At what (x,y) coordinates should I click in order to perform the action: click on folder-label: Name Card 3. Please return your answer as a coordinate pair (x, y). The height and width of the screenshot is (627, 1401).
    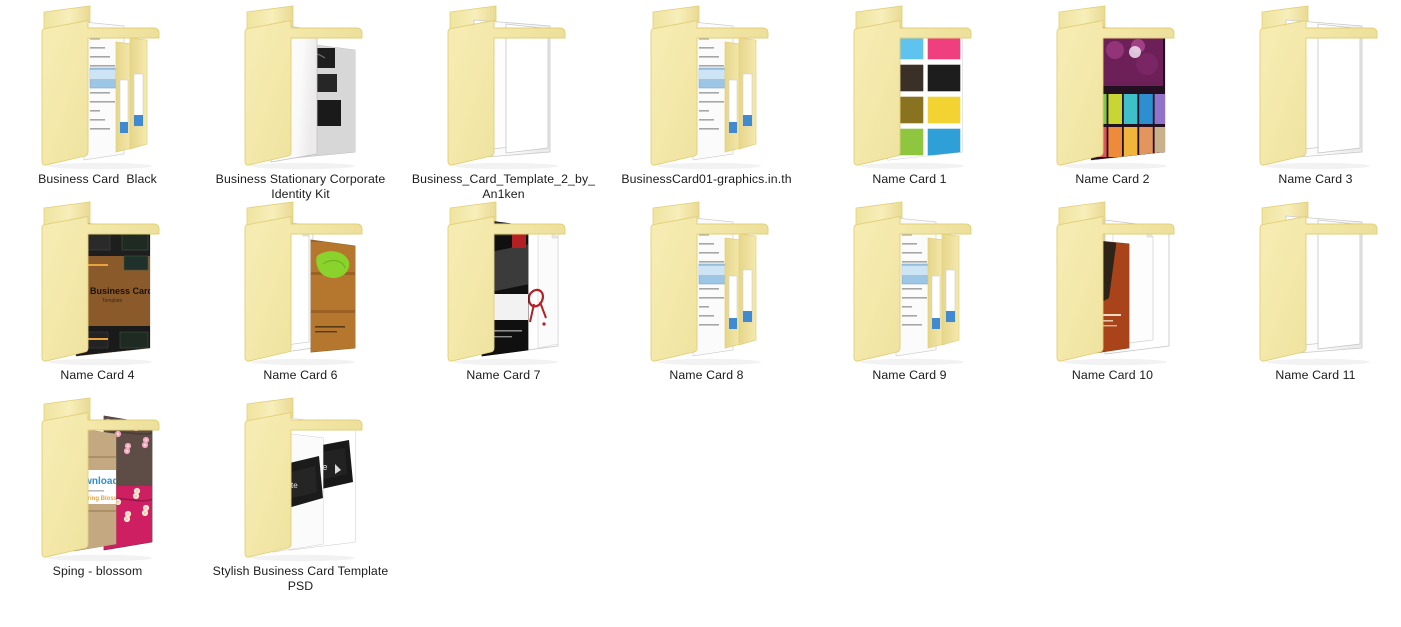
    Looking at the image, I should click on (1315, 179).